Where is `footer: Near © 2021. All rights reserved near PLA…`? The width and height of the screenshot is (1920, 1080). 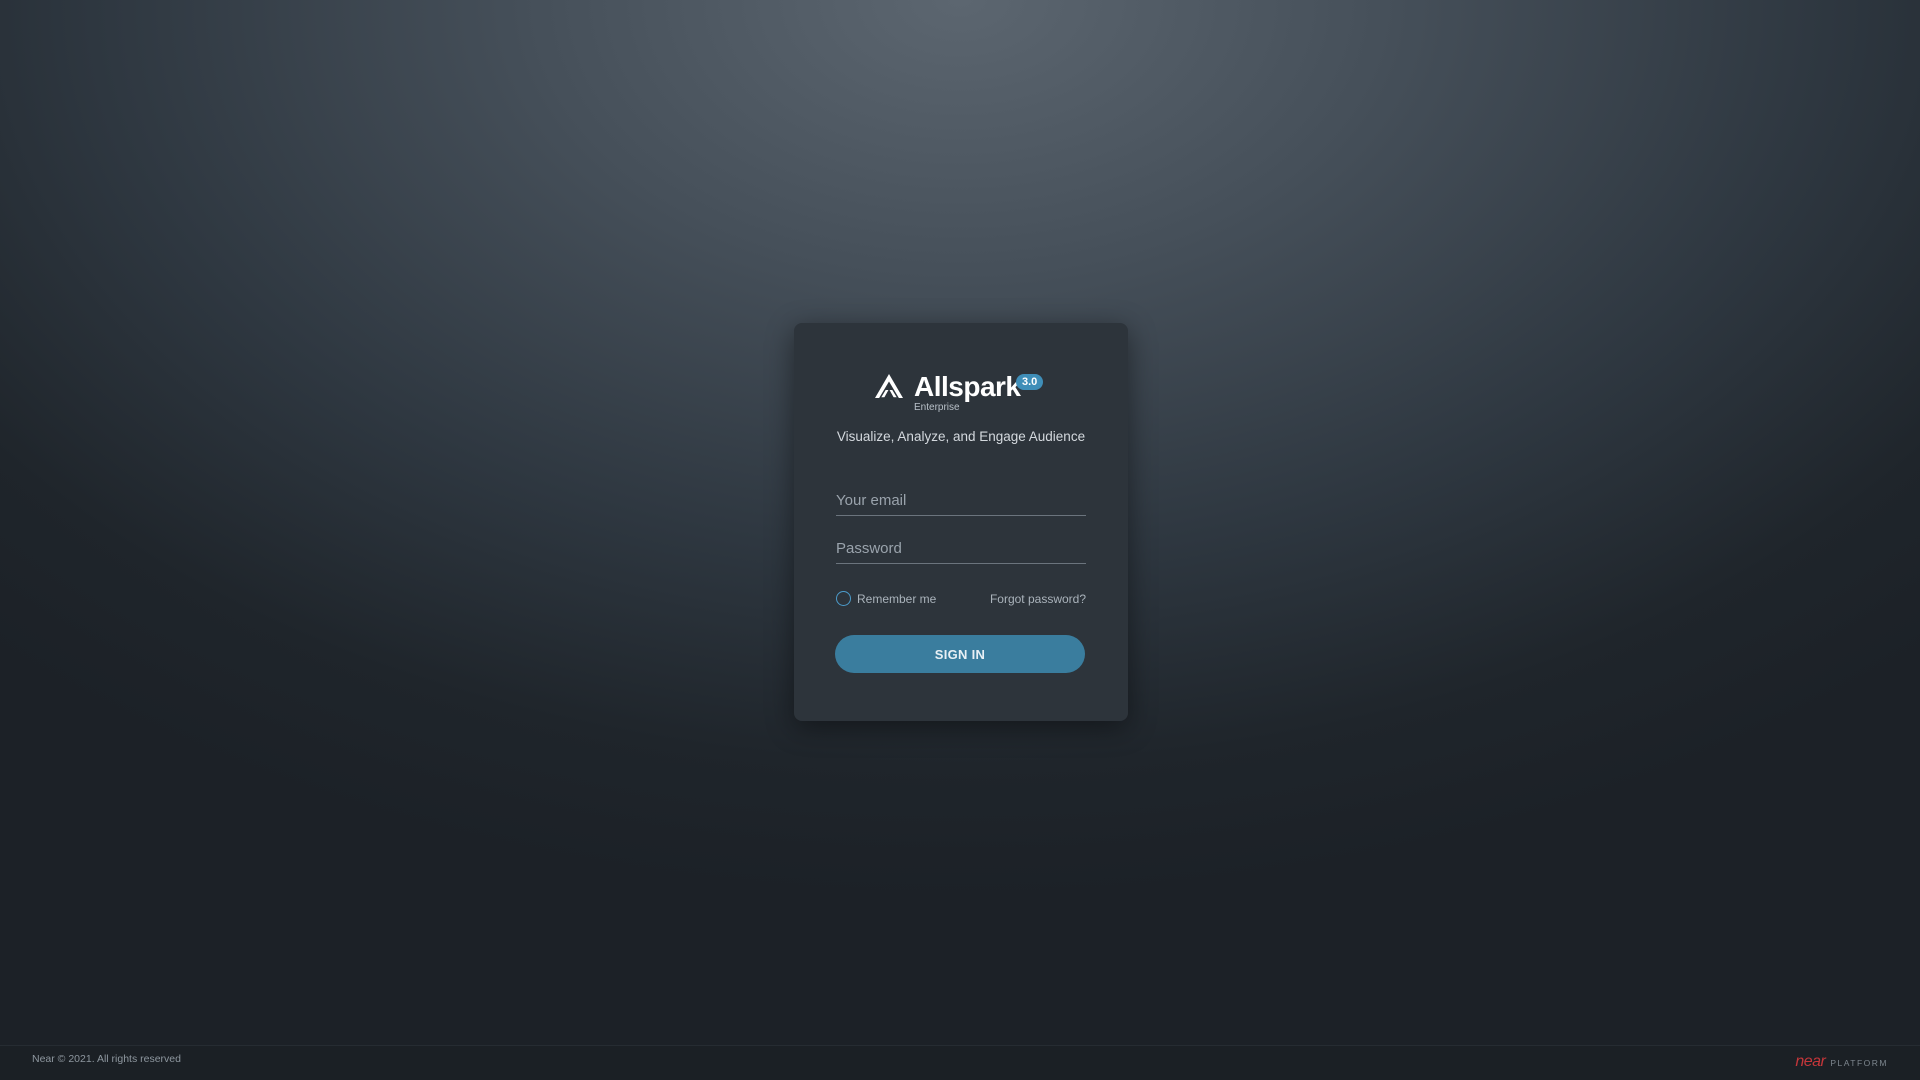
footer: Near © 2021. All rights reserved near PLA… is located at coordinates (960, 1062).